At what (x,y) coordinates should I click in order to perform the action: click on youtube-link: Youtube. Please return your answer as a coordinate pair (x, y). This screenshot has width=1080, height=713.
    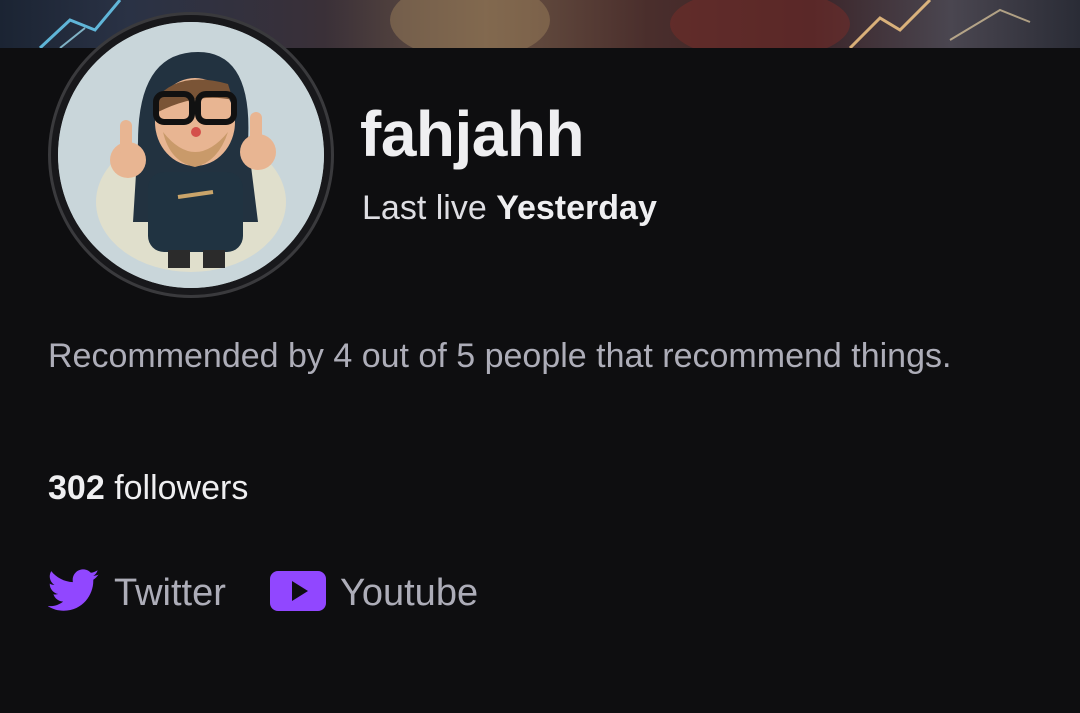
    Looking at the image, I should click on (374, 593).